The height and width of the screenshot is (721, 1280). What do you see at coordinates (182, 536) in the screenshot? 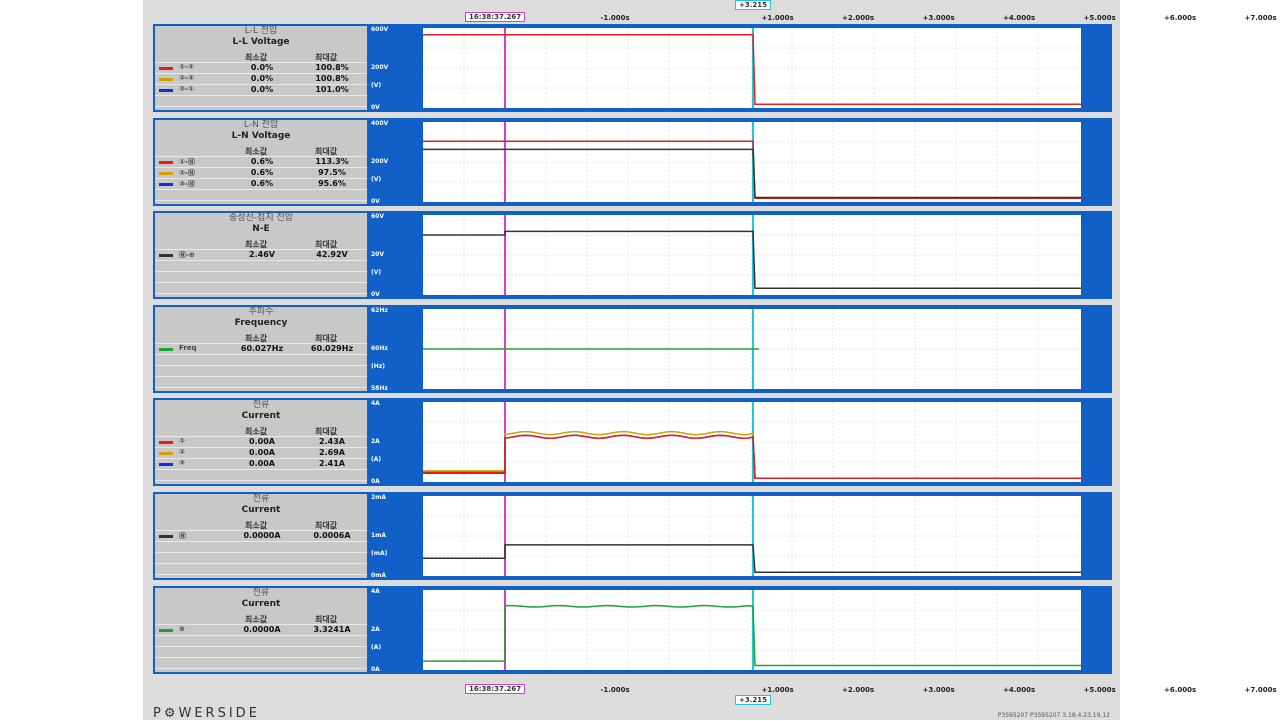
I see `channel-label: Ⓝ` at bounding box center [182, 536].